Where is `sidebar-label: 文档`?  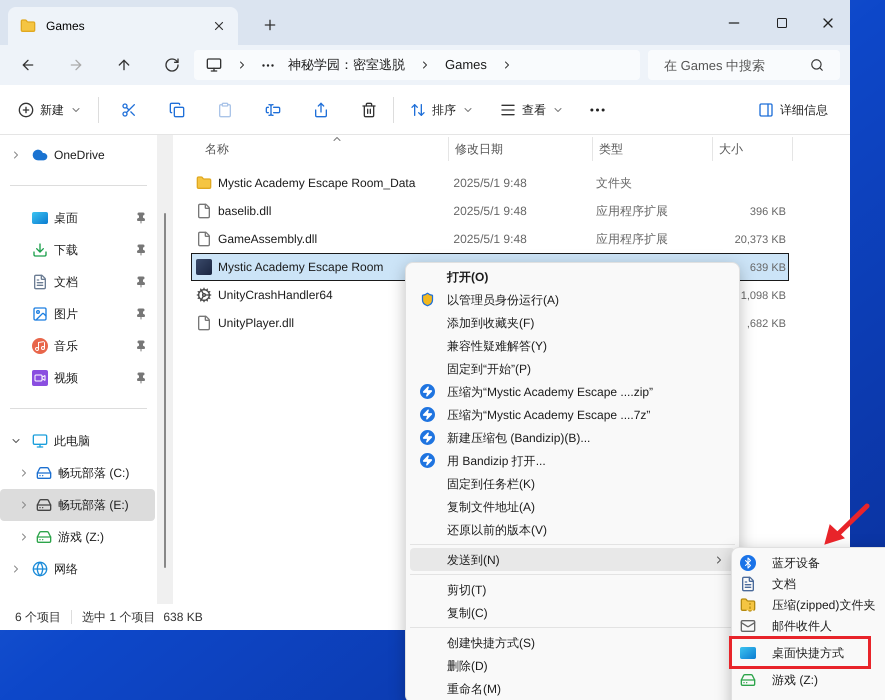
sidebar-label: 文档 is located at coordinates (66, 282).